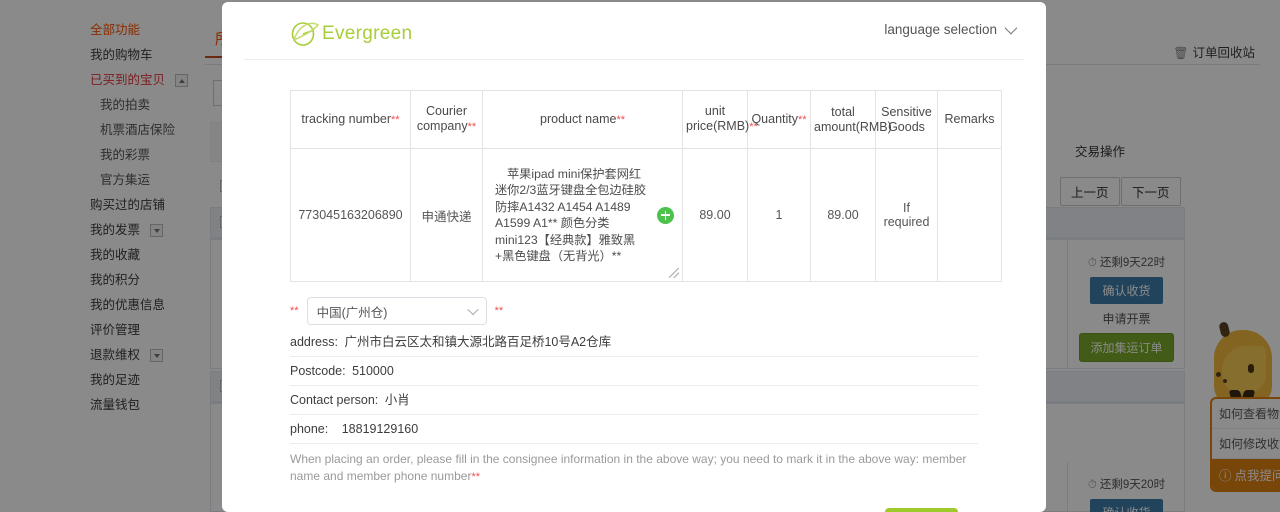  I want to click on warehouse-select: 中国(广州仓), so click(396, 311).